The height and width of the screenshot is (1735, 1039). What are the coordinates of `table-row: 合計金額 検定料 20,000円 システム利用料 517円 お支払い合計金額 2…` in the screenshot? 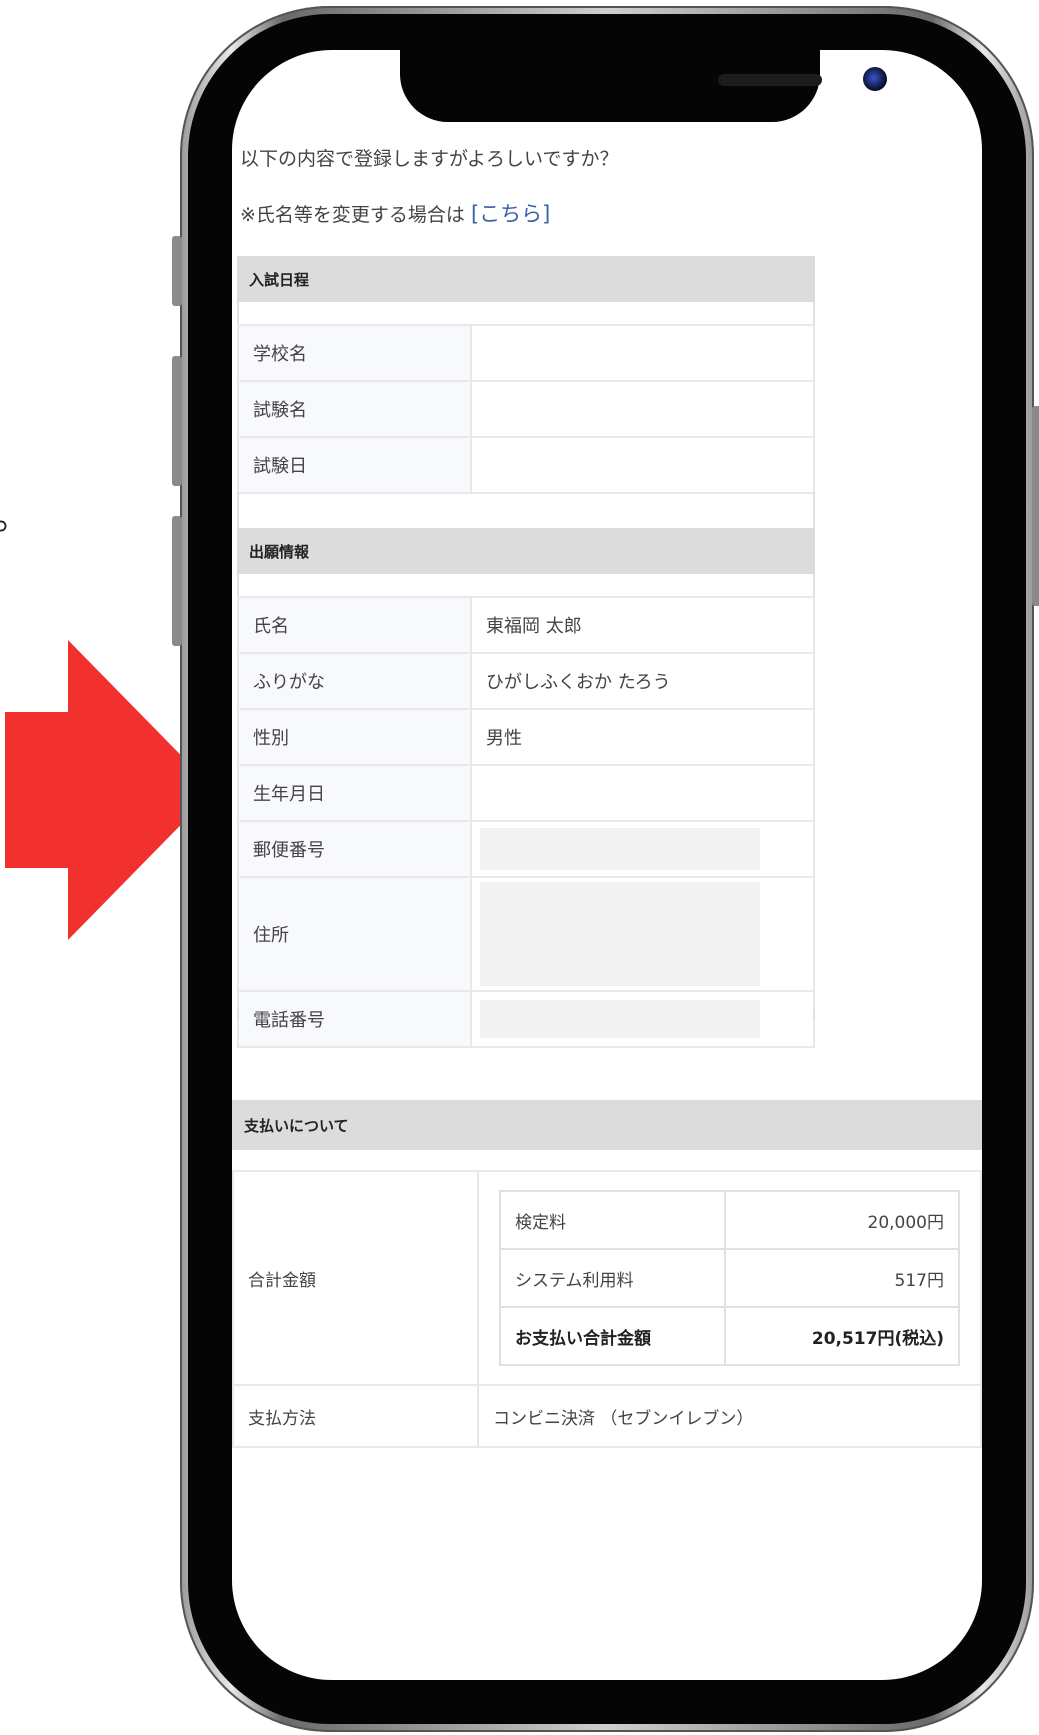 It's located at (607, 1278).